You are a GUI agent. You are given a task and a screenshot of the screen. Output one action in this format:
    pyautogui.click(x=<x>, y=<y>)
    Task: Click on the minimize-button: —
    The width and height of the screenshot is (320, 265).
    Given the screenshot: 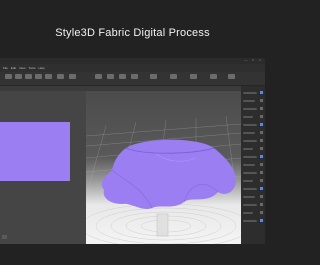 What is the action you would take?
    pyautogui.click(x=246, y=60)
    